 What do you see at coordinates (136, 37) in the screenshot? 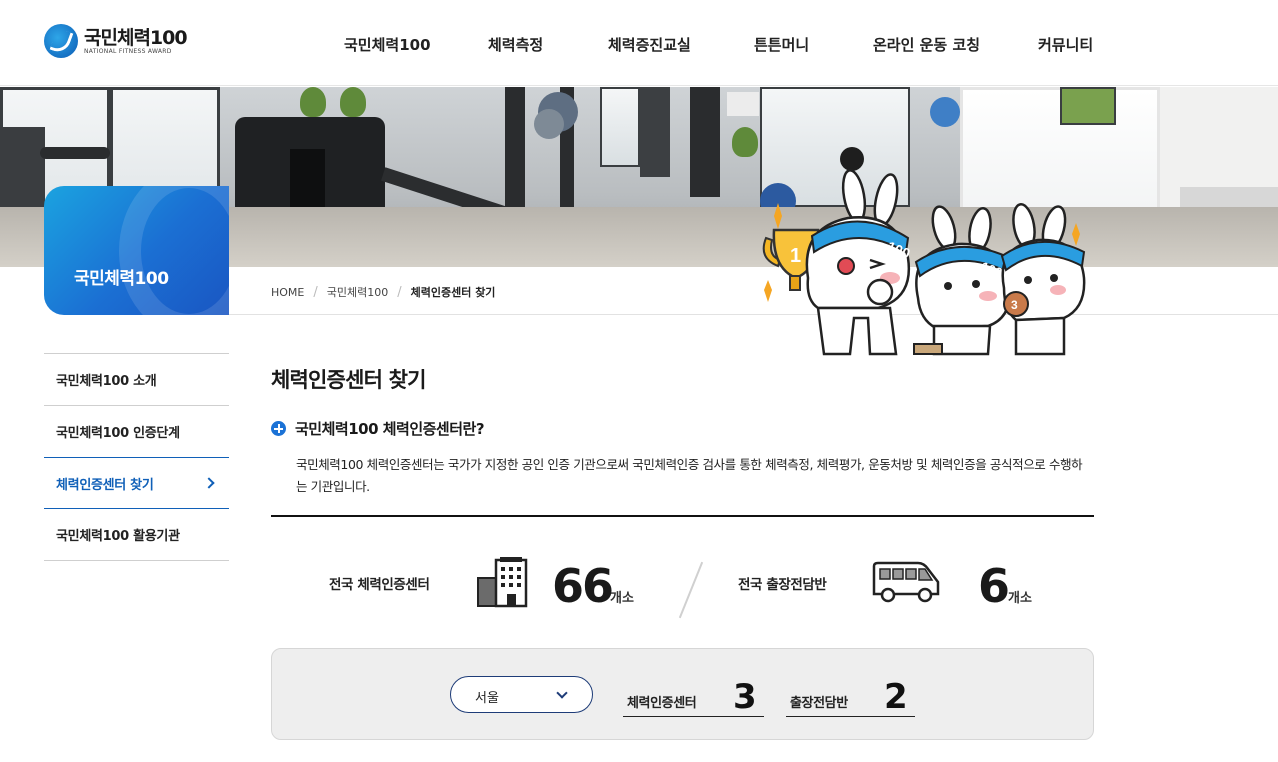
I see `logo-title: 국민체력100` at bounding box center [136, 37].